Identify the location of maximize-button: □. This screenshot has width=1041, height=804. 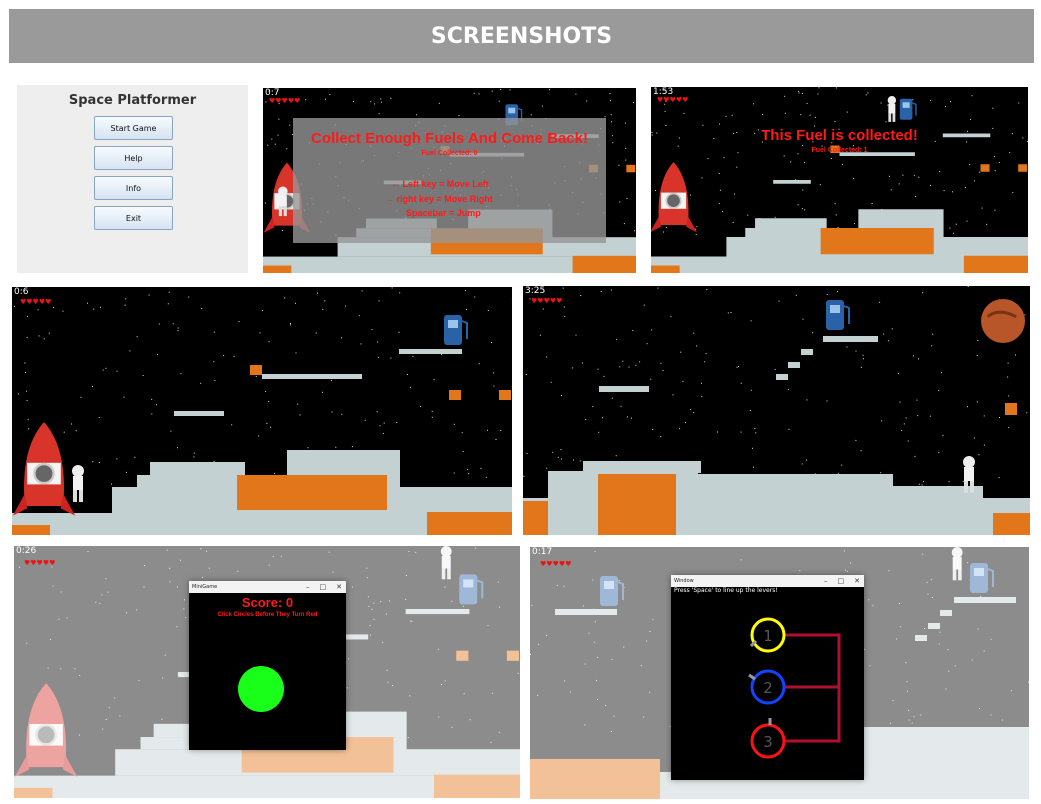
(323, 587).